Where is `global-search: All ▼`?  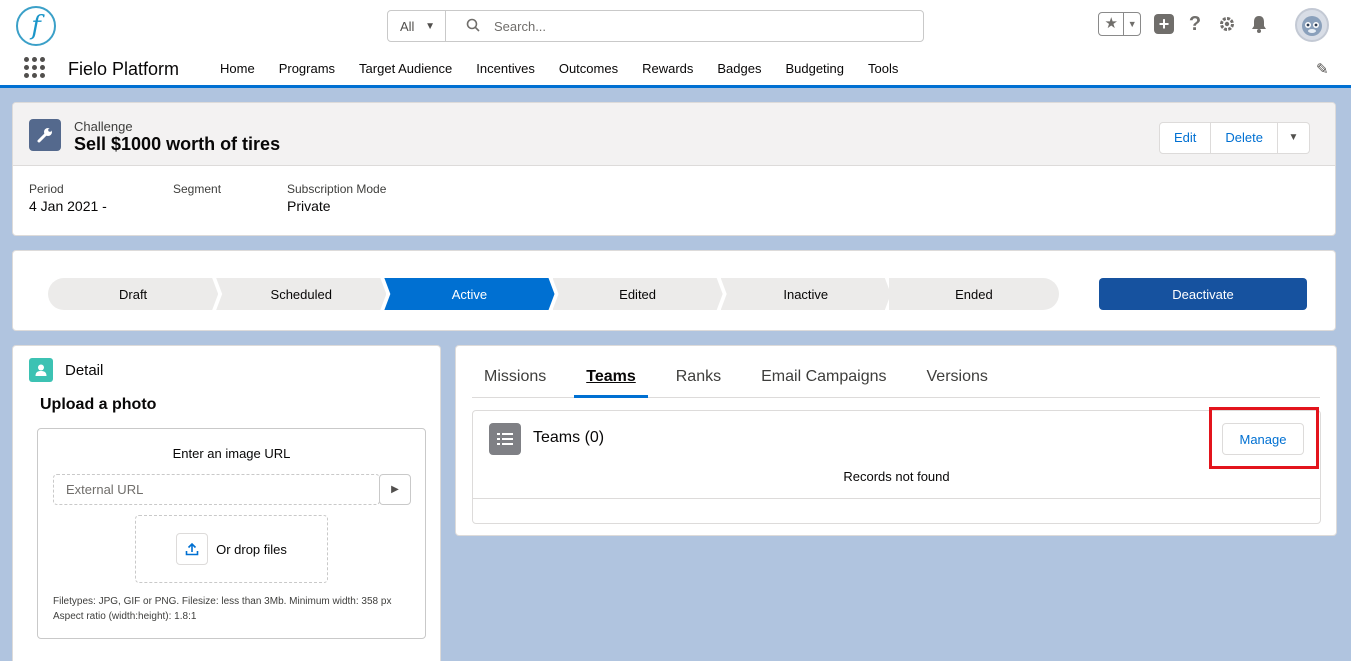
global-search: All ▼ is located at coordinates (655, 26).